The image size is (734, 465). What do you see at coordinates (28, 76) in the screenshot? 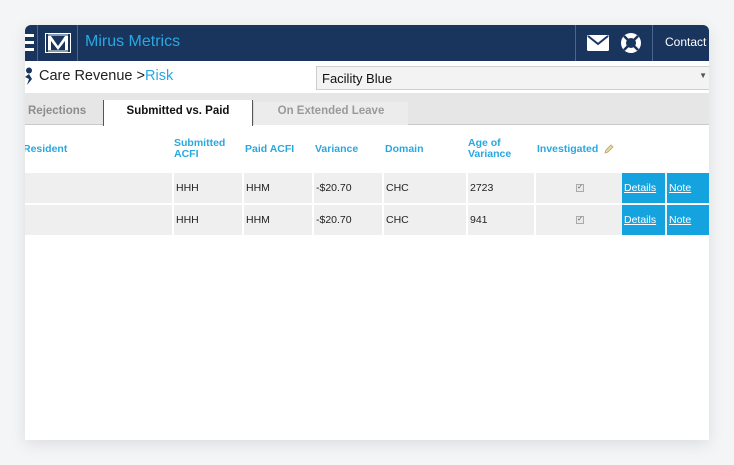
I see `care-revenue-icon` at bounding box center [28, 76].